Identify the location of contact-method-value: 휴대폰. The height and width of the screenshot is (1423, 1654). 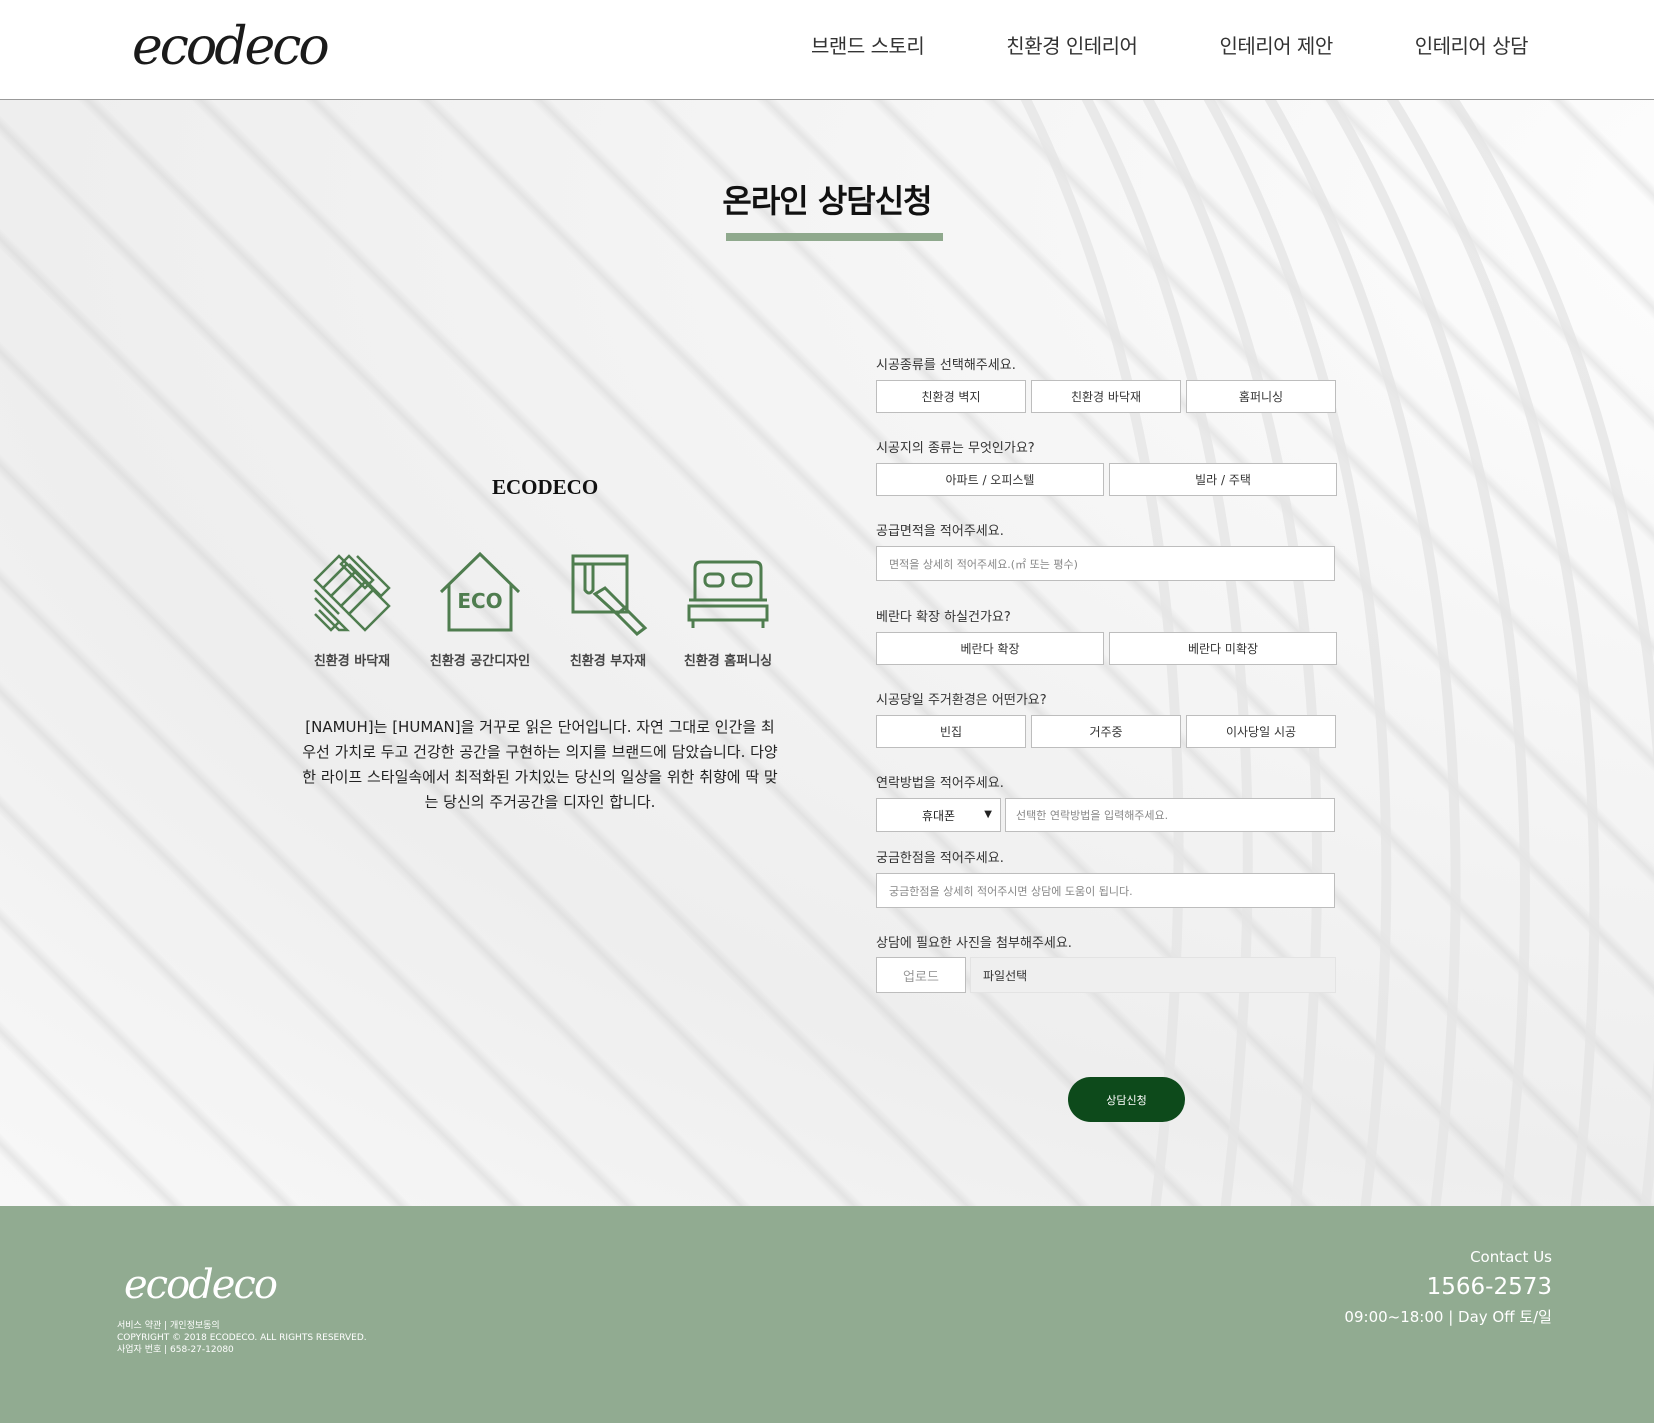
(938, 815).